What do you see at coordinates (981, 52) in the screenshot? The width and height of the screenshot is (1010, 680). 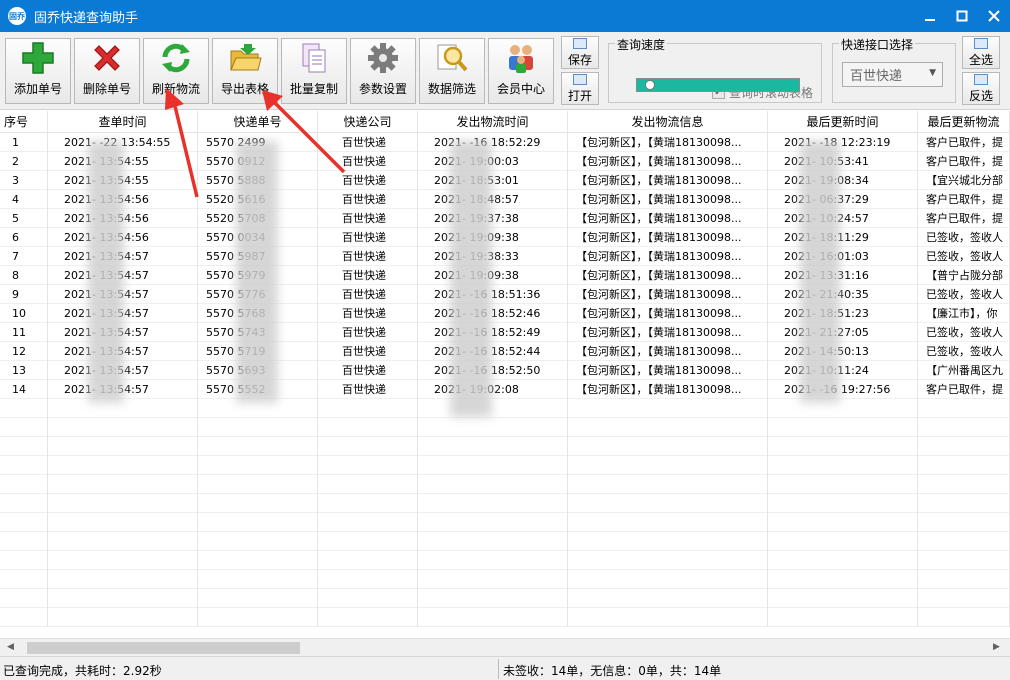 I see `select-all-button: 全选` at bounding box center [981, 52].